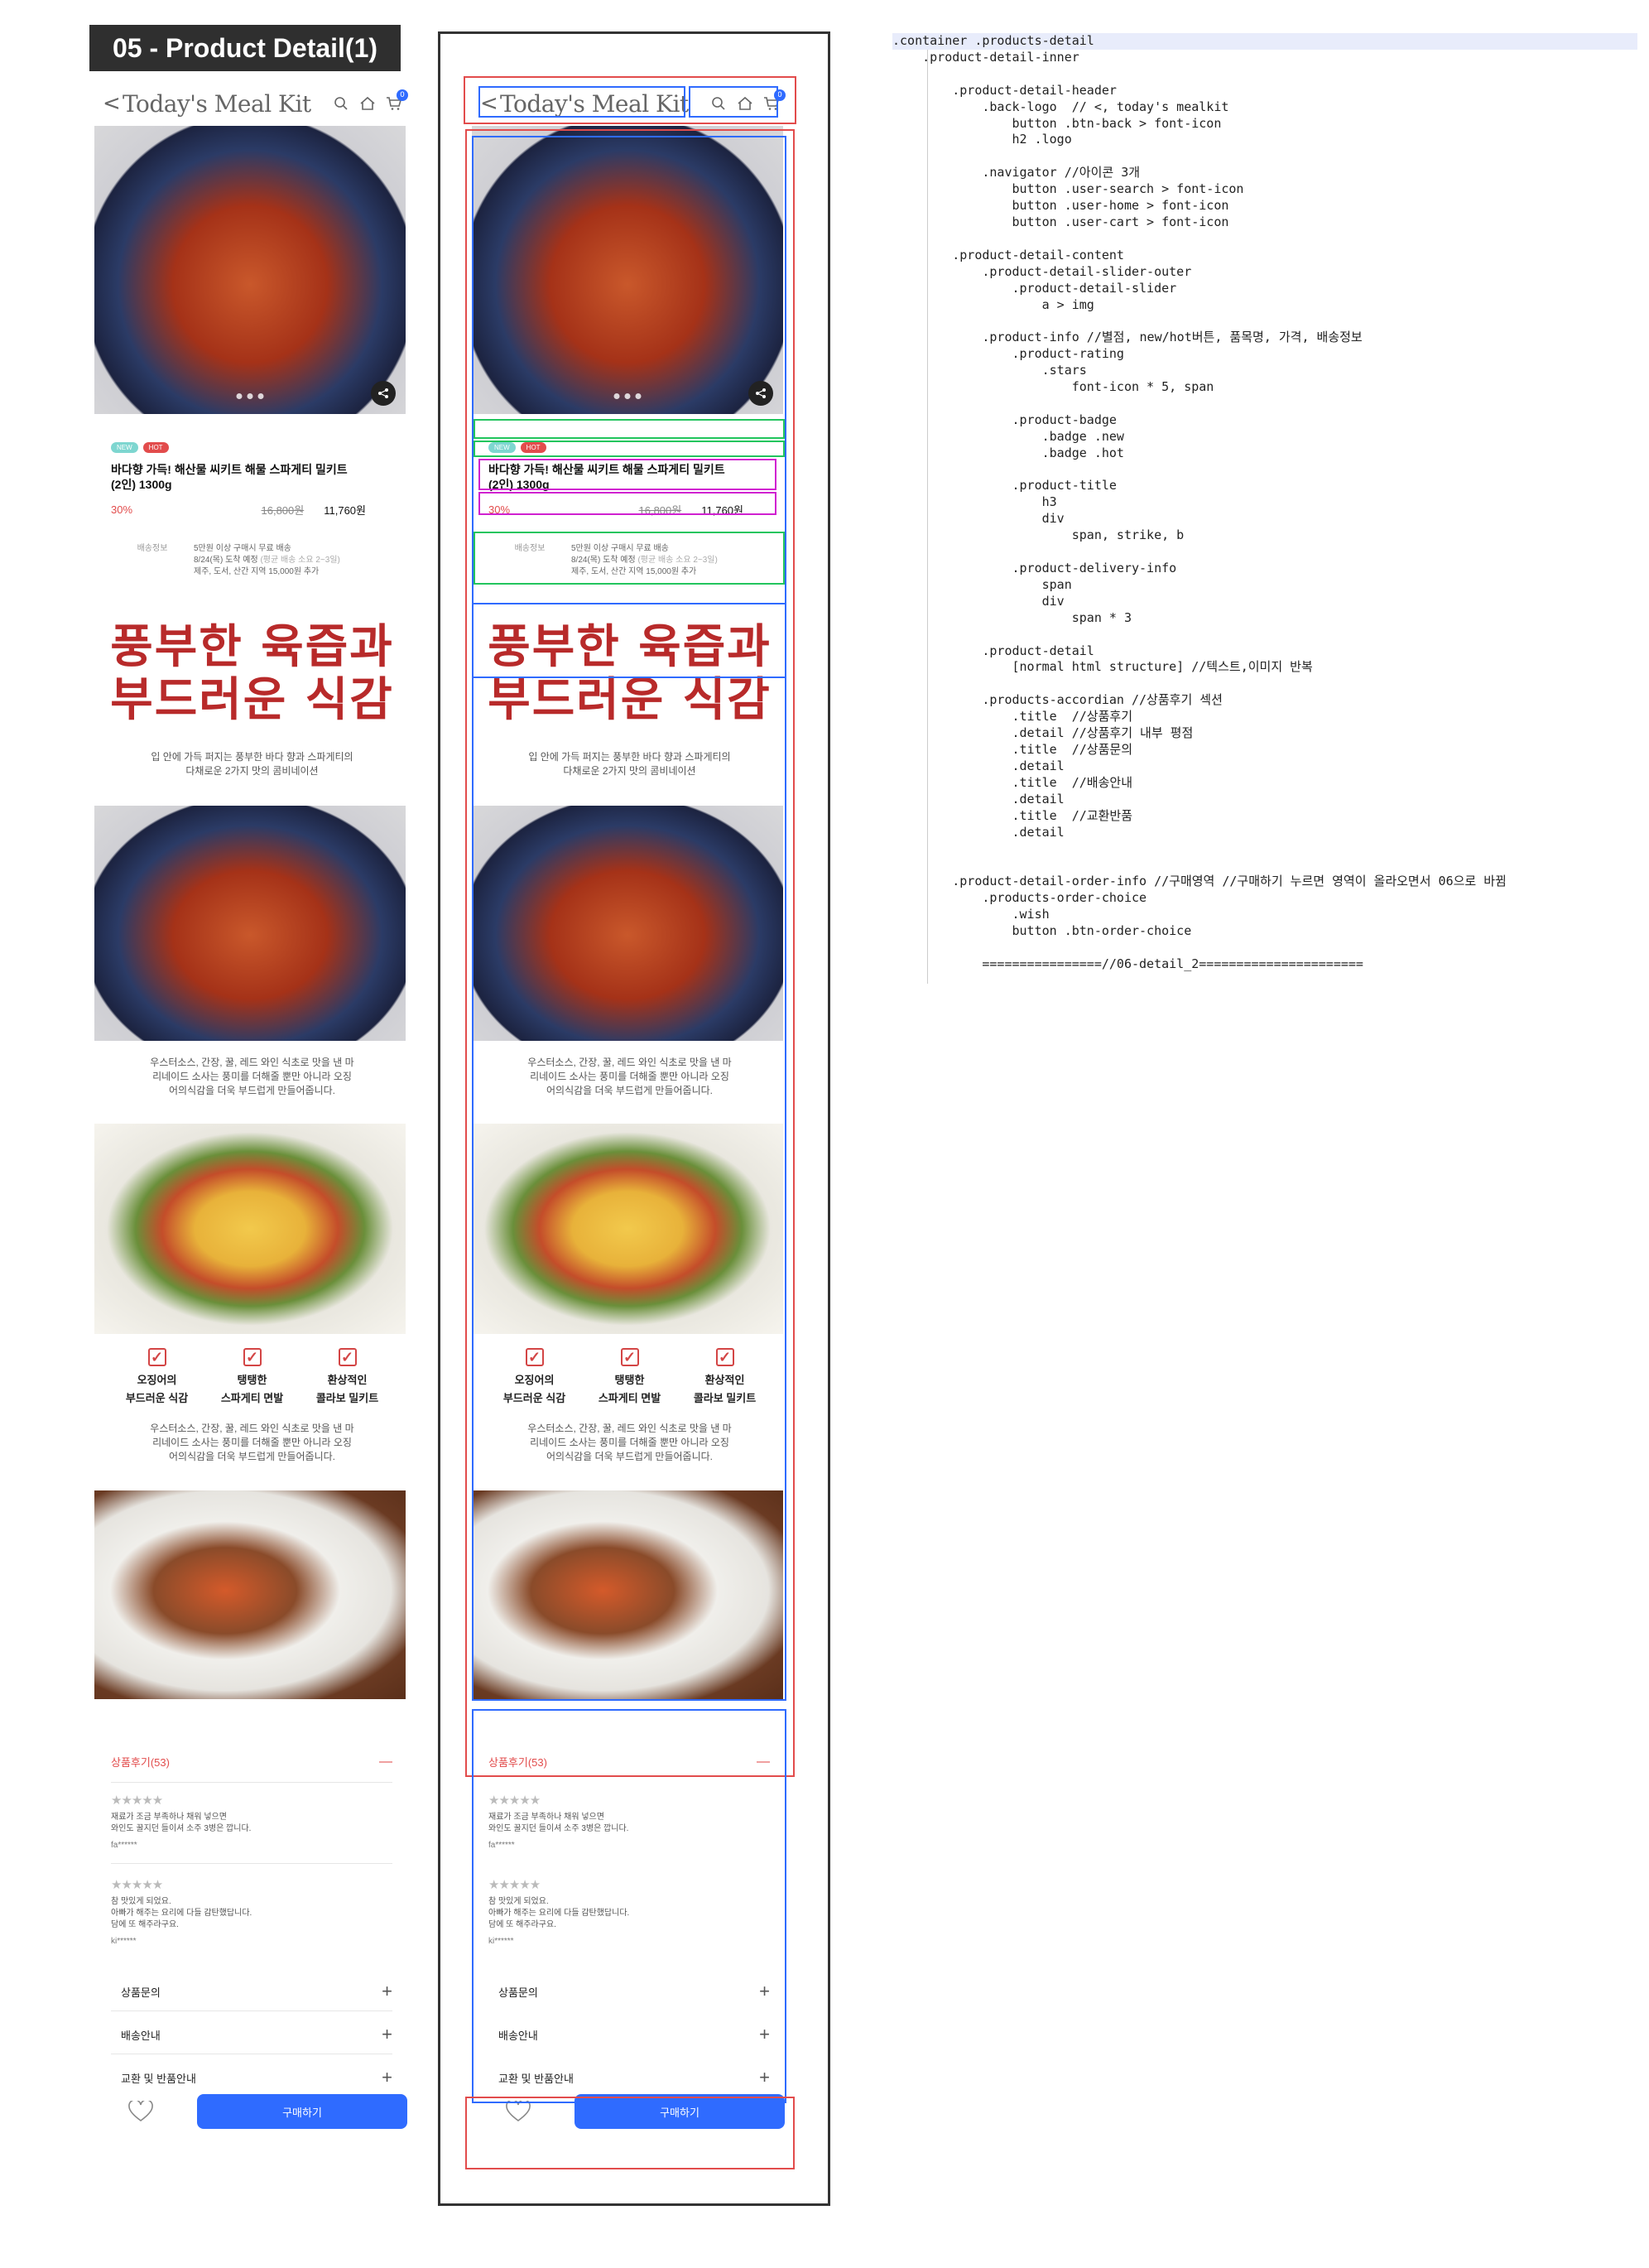 Image resolution: width=1649 pixels, height=2268 pixels. I want to click on product-detail-order-info: 구매하기, so click(629, 2111).